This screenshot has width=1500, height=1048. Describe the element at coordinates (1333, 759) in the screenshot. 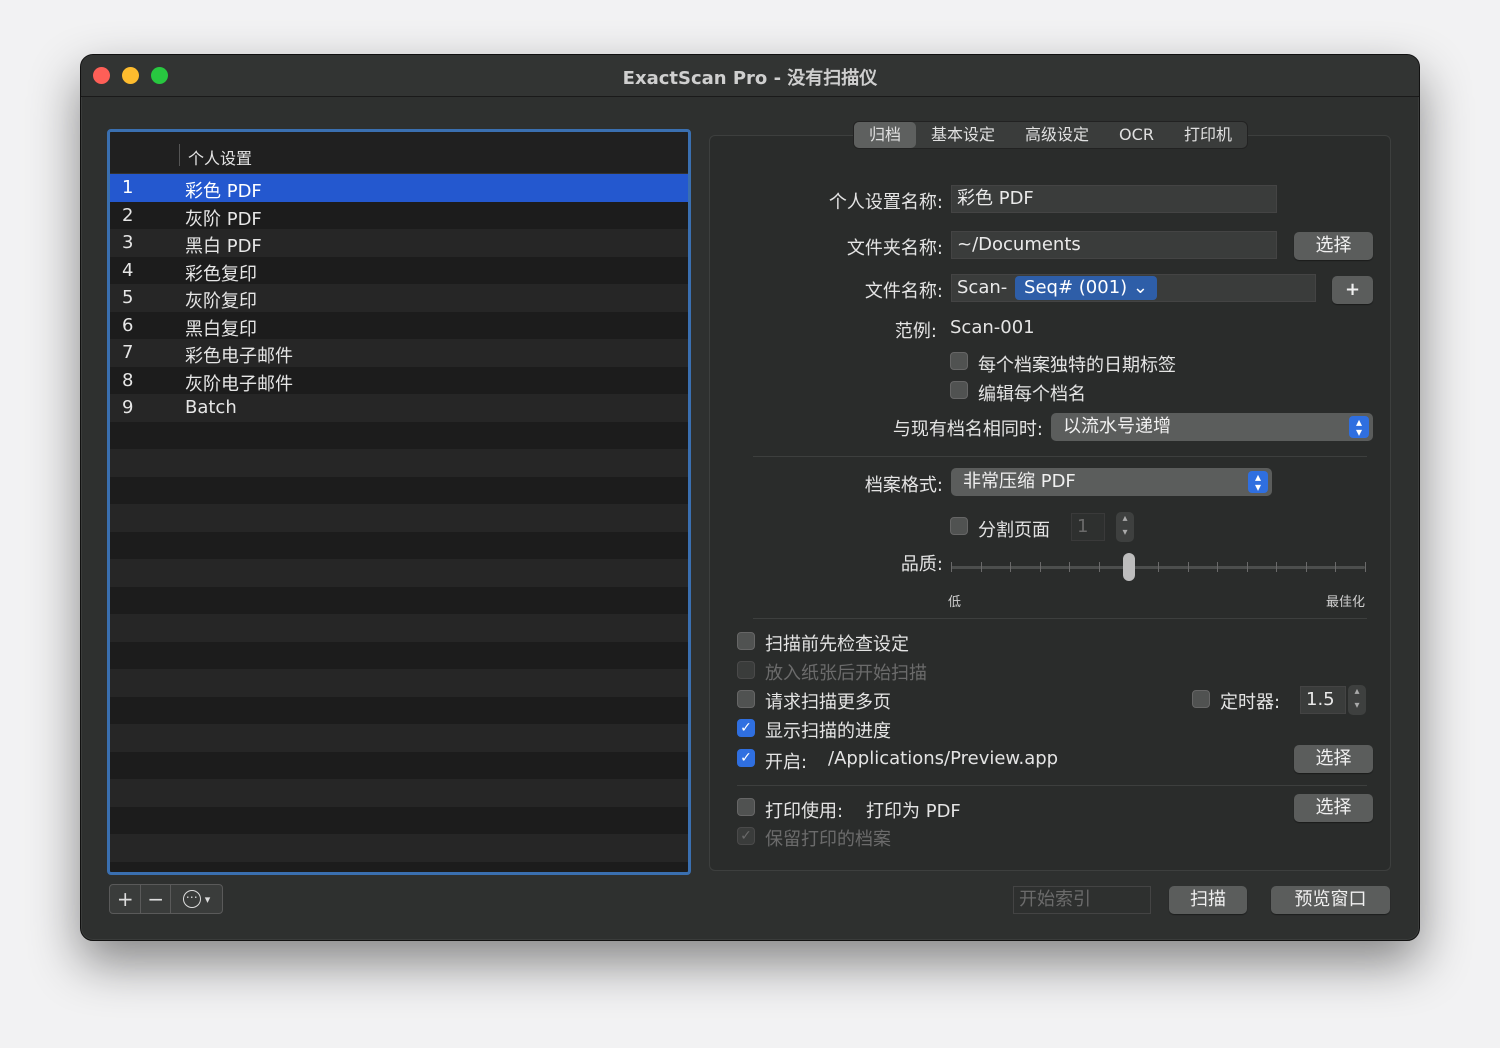

I see `choose-app-button: 选择` at that location.